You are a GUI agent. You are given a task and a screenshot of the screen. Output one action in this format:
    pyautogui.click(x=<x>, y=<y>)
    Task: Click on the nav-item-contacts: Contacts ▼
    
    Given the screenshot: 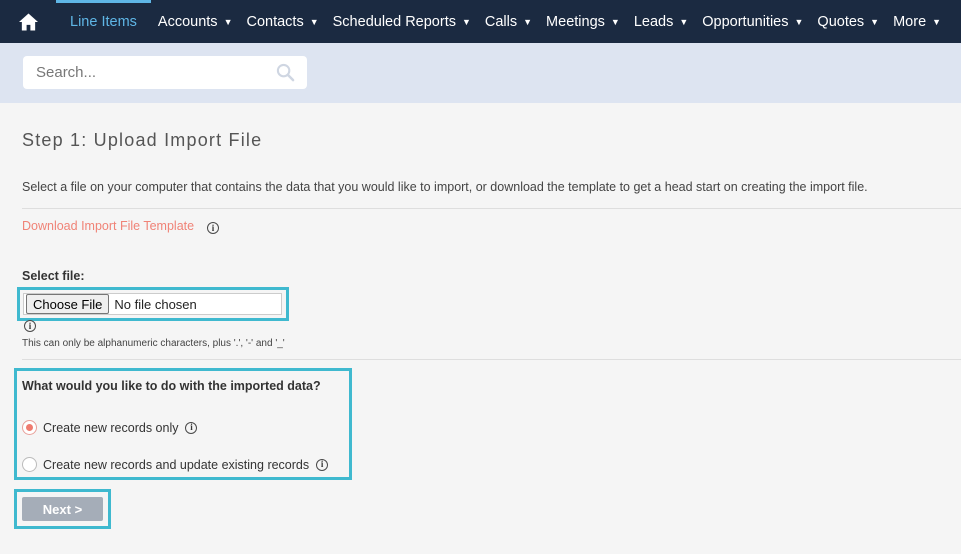 What is the action you would take?
    pyautogui.click(x=282, y=21)
    